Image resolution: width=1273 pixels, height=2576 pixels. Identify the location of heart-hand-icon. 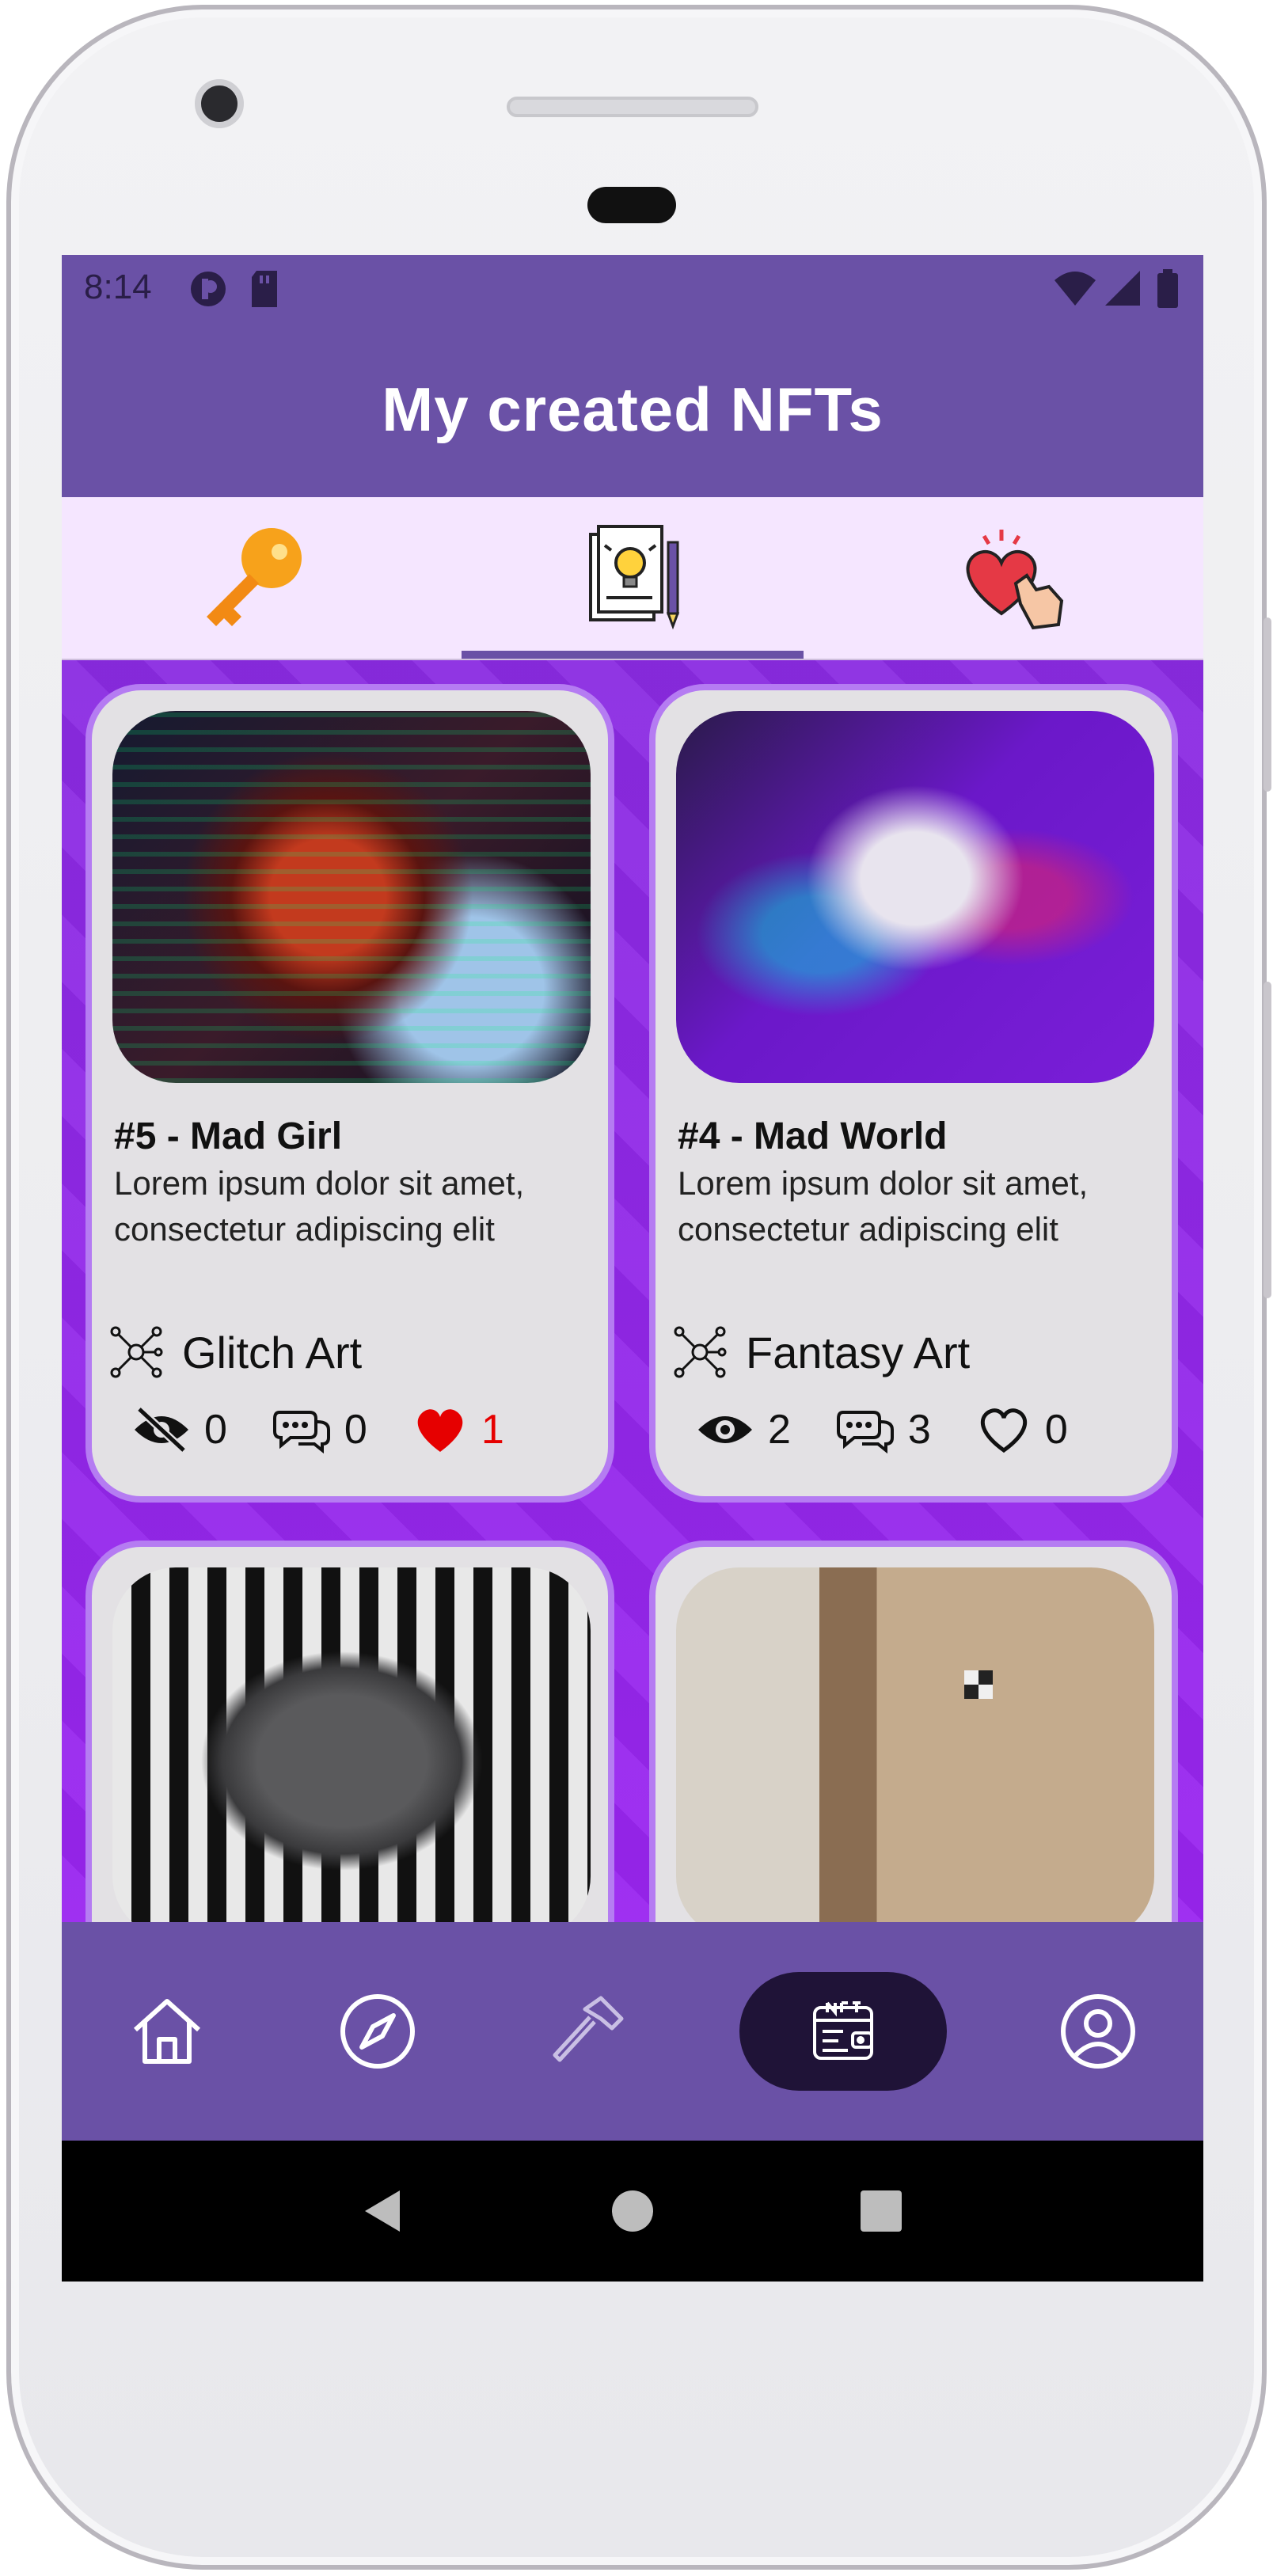
(1014, 580).